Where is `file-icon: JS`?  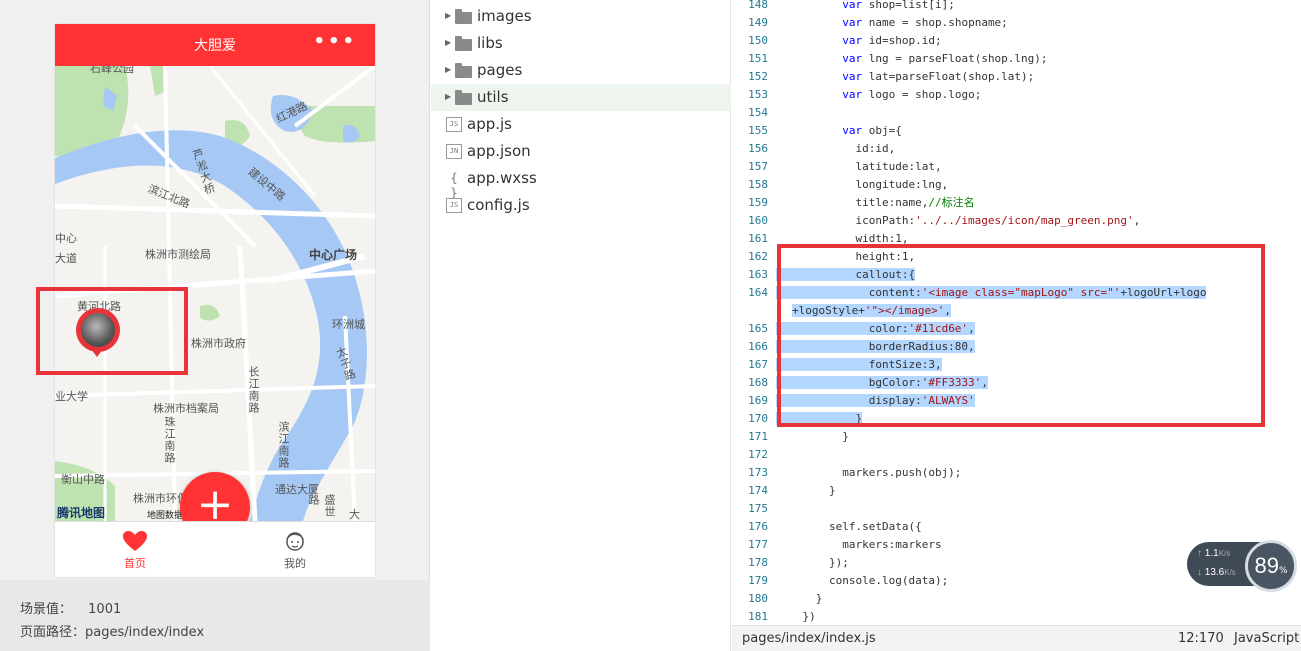 file-icon: JS is located at coordinates (454, 205).